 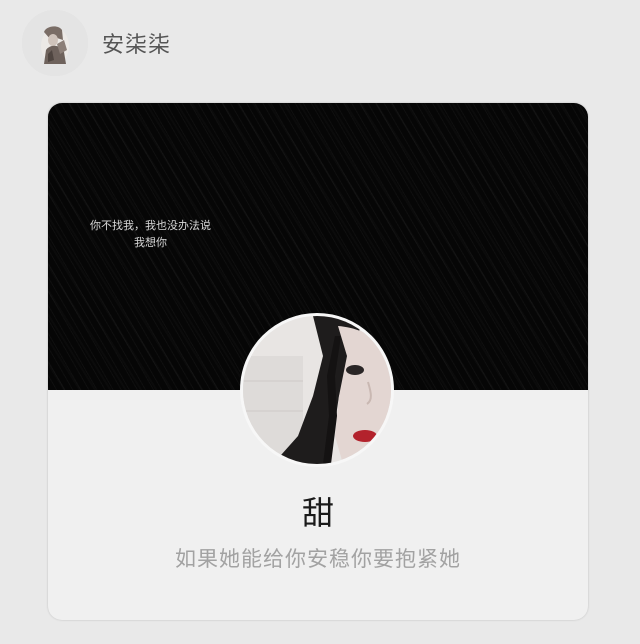 What do you see at coordinates (96, 43) in the screenshot?
I see `header: 安柒柒` at bounding box center [96, 43].